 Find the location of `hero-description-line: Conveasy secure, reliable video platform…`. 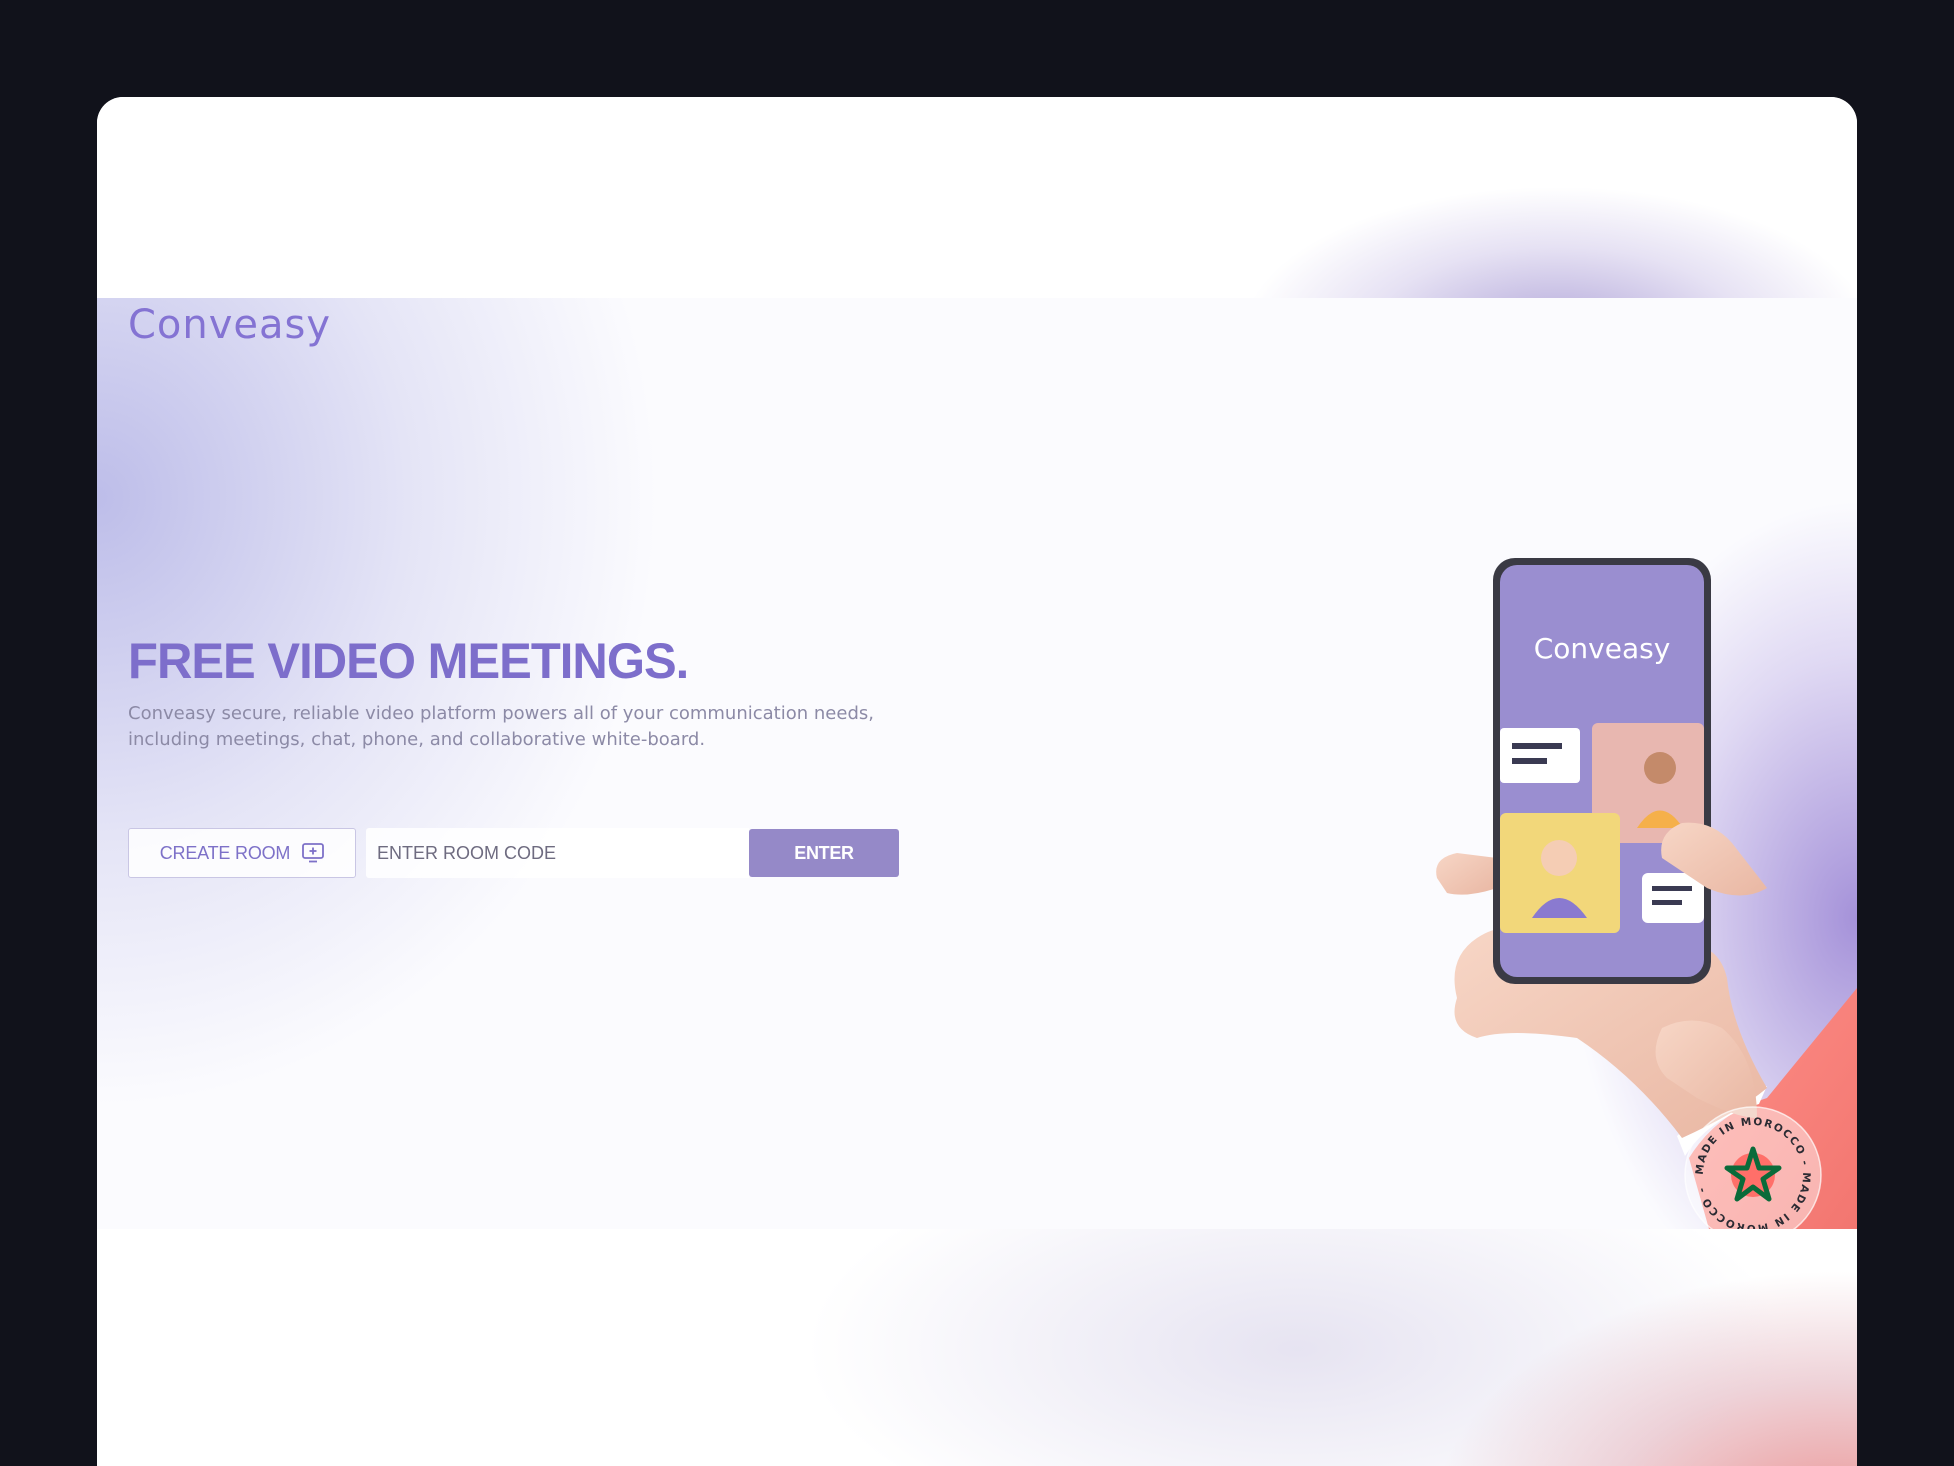

hero-description-line: Conveasy secure, reliable video platform… is located at coordinates (501, 713).